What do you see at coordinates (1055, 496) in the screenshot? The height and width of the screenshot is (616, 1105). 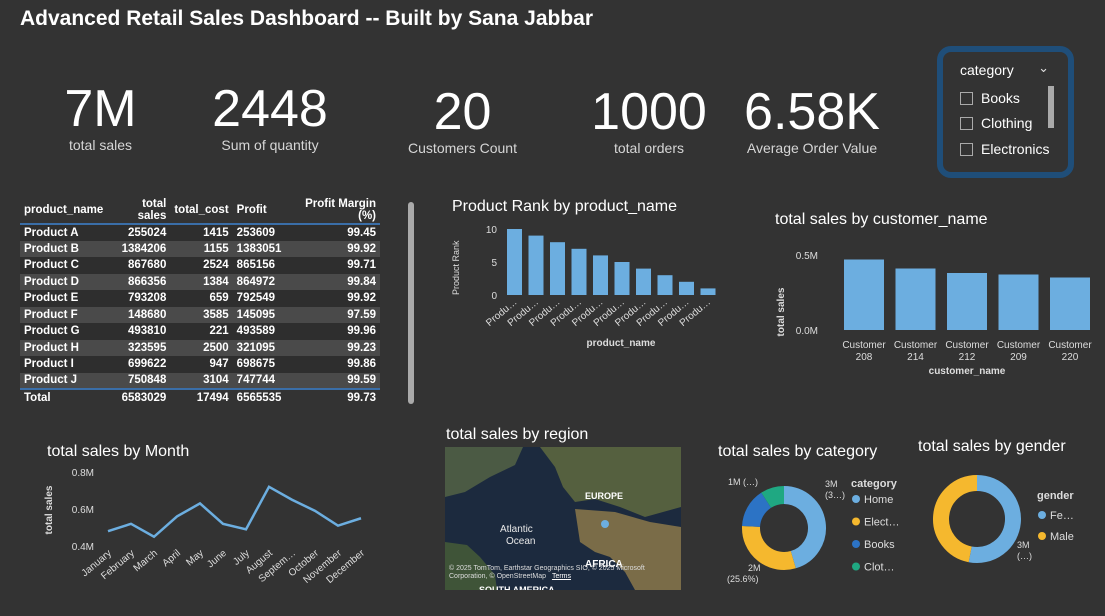 I see `legend-title: gender` at bounding box center [1055, 496].